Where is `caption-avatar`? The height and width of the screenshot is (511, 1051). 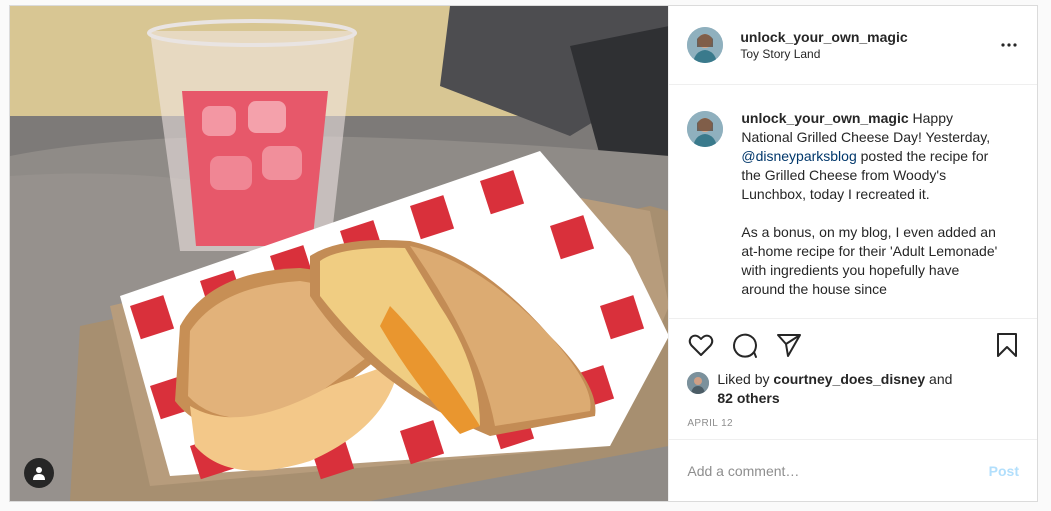 caption-avatar is located at coordinates (705, 129).